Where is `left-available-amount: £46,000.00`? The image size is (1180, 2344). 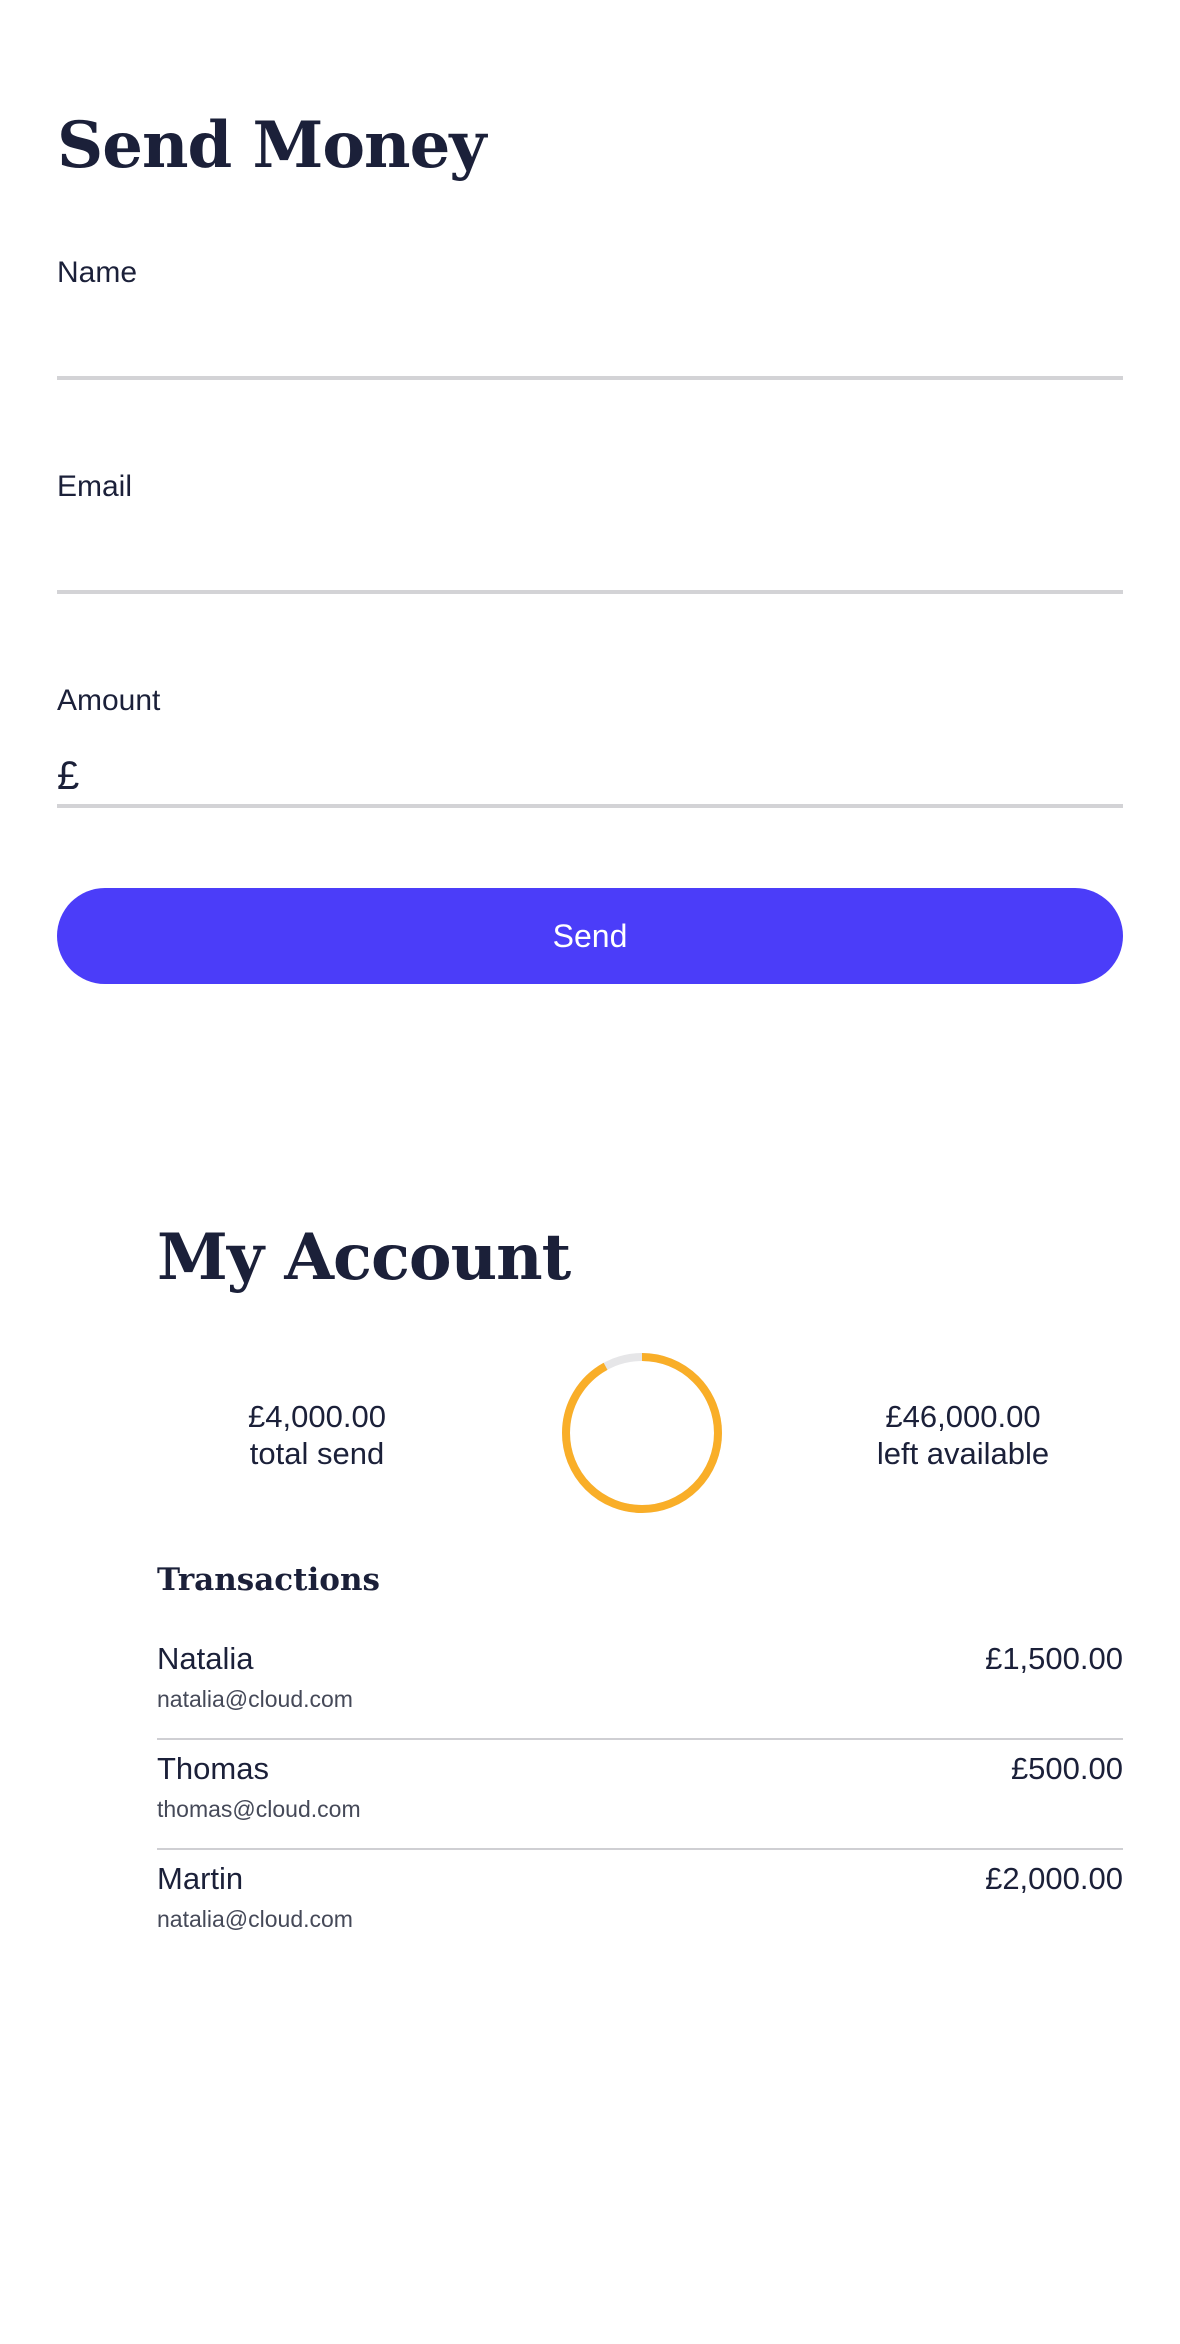 left-available-amount: £46,000.00 is located at coordinates (963, 1416).